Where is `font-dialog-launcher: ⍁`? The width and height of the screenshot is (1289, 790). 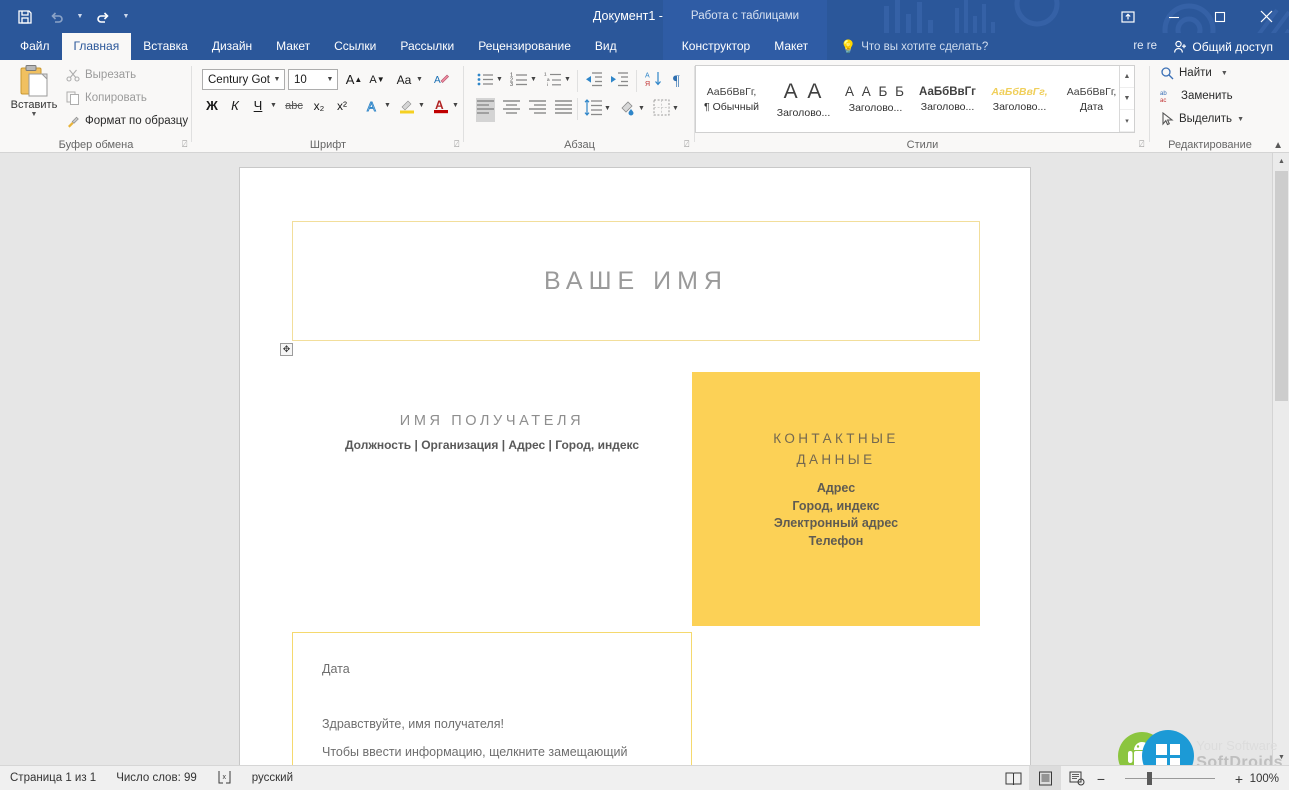
font-dialog-launcher: ⍁ is located at coordinates (456, 144).